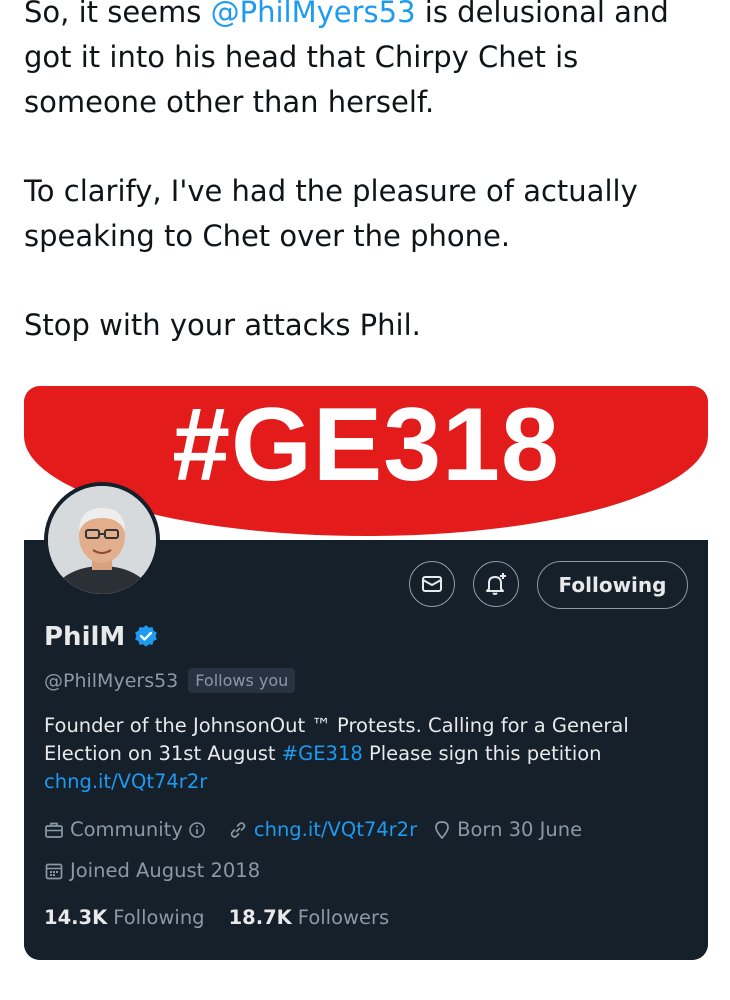 The image size is (730, 1000). I want to click on website-item: chng.it/VQt74r2r, so click(322, 829).